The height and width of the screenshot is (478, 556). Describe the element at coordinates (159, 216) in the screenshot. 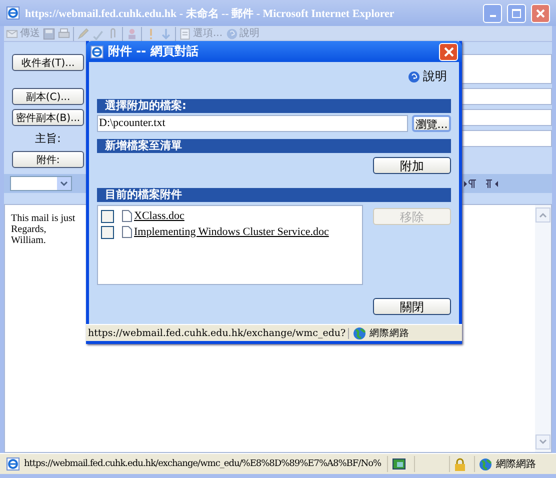

I see `file-link: XClass.doc` at that location.